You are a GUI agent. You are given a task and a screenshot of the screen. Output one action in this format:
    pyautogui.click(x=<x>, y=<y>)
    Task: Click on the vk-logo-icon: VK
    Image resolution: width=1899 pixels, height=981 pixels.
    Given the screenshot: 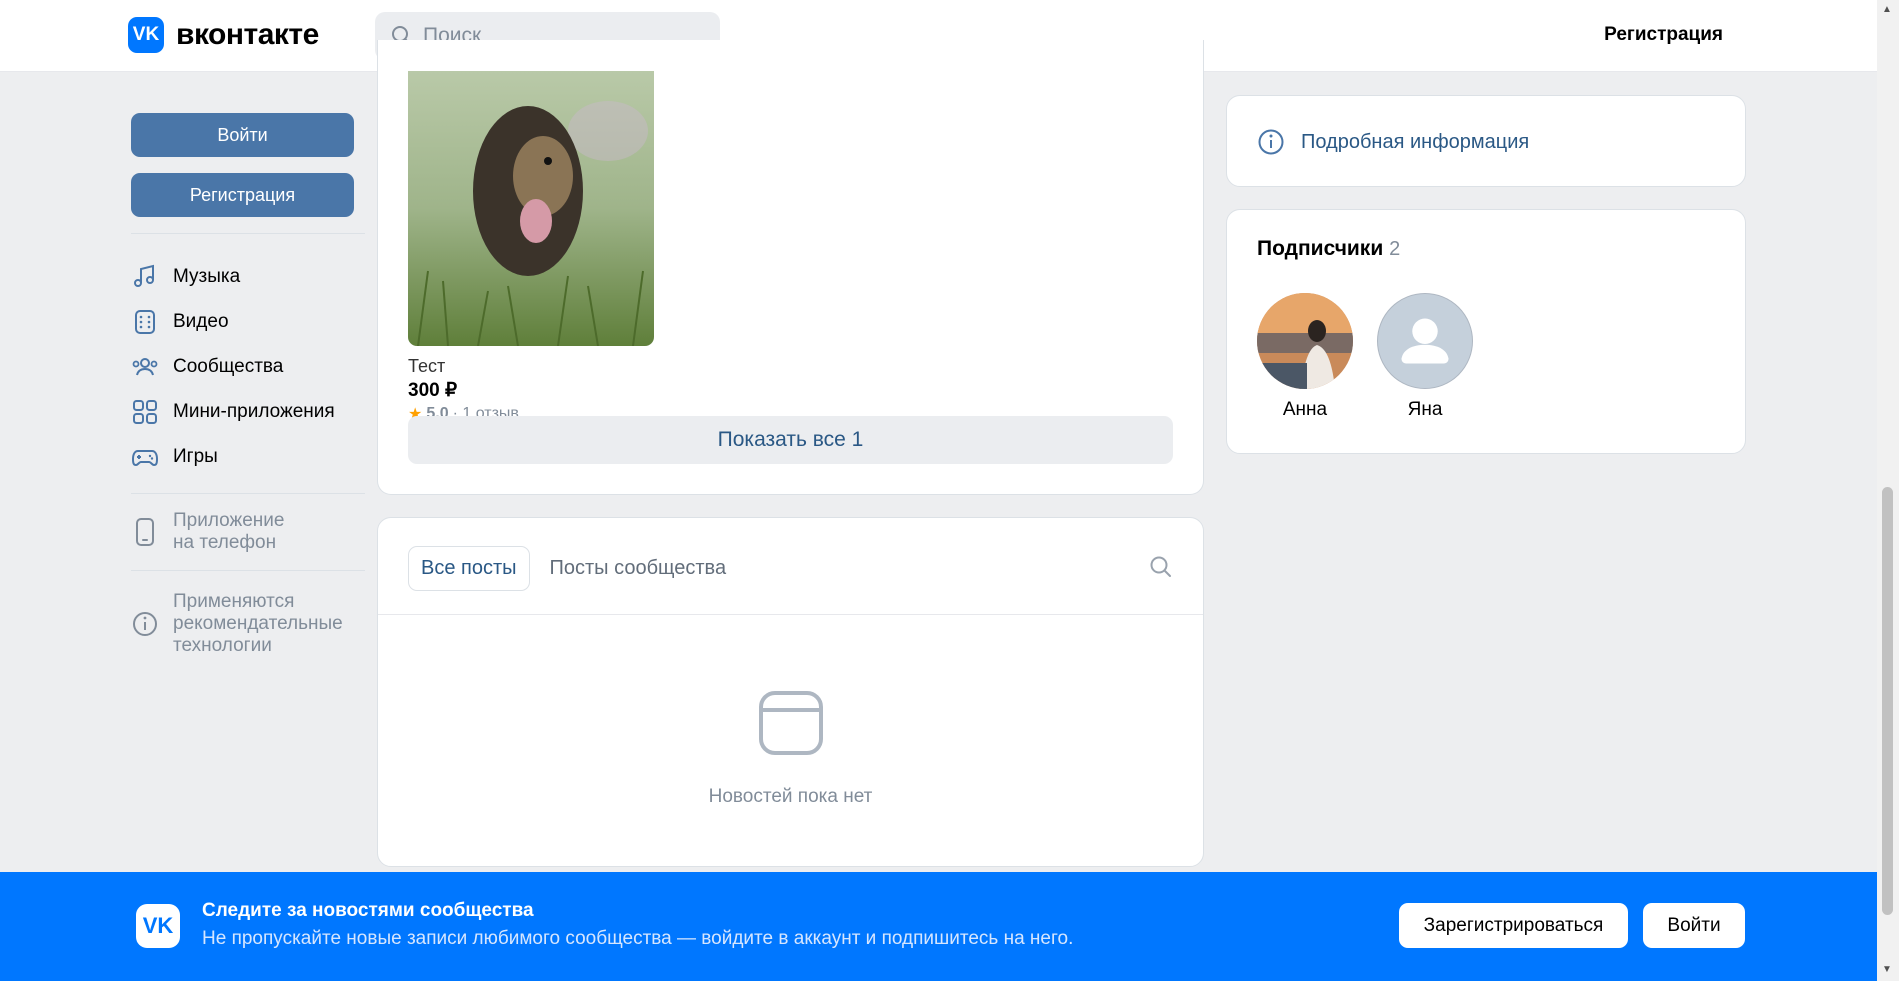 What is the action you would take?
    pyautogui.click(x=158, y=926)
    